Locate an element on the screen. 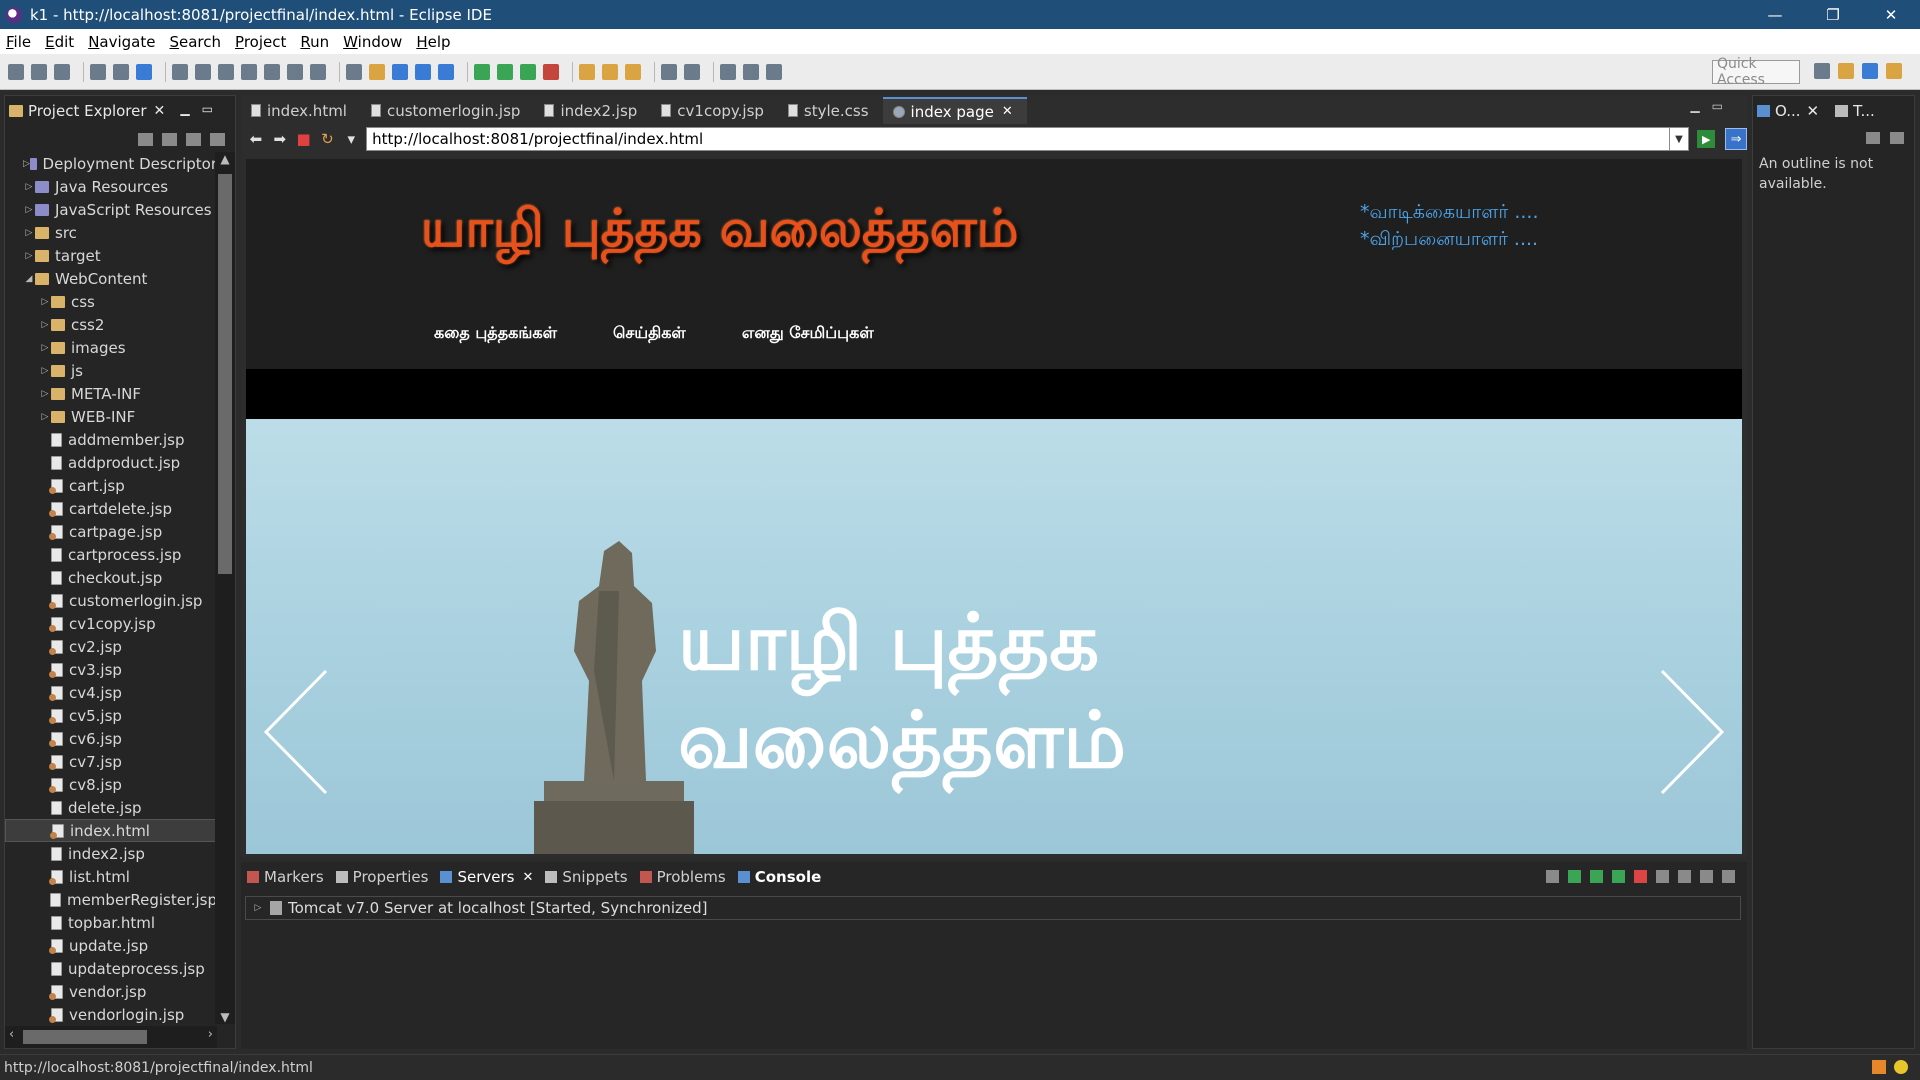 This screenshot has width=1920, height=1080. chevron-down-icon: ▾ is located at coordinates (351, 139).